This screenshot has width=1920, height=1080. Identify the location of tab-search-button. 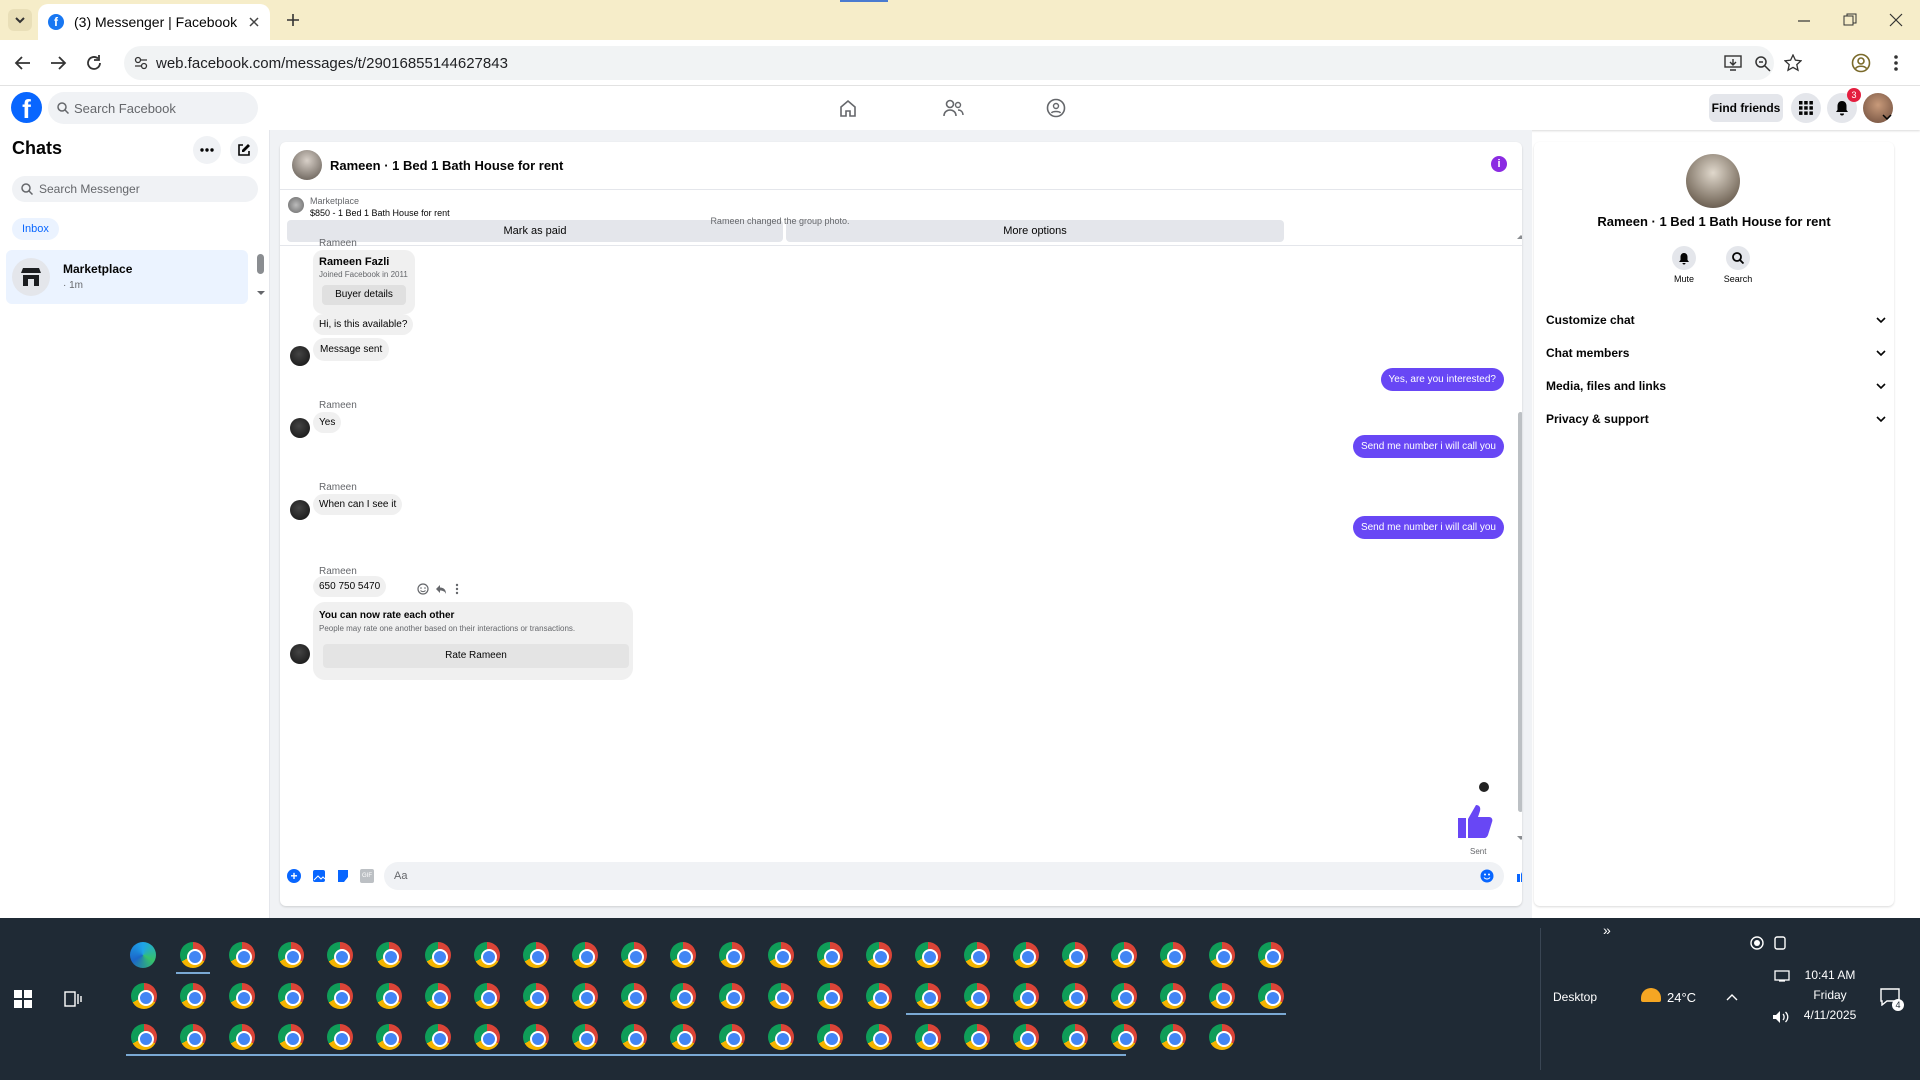
(20, 20).